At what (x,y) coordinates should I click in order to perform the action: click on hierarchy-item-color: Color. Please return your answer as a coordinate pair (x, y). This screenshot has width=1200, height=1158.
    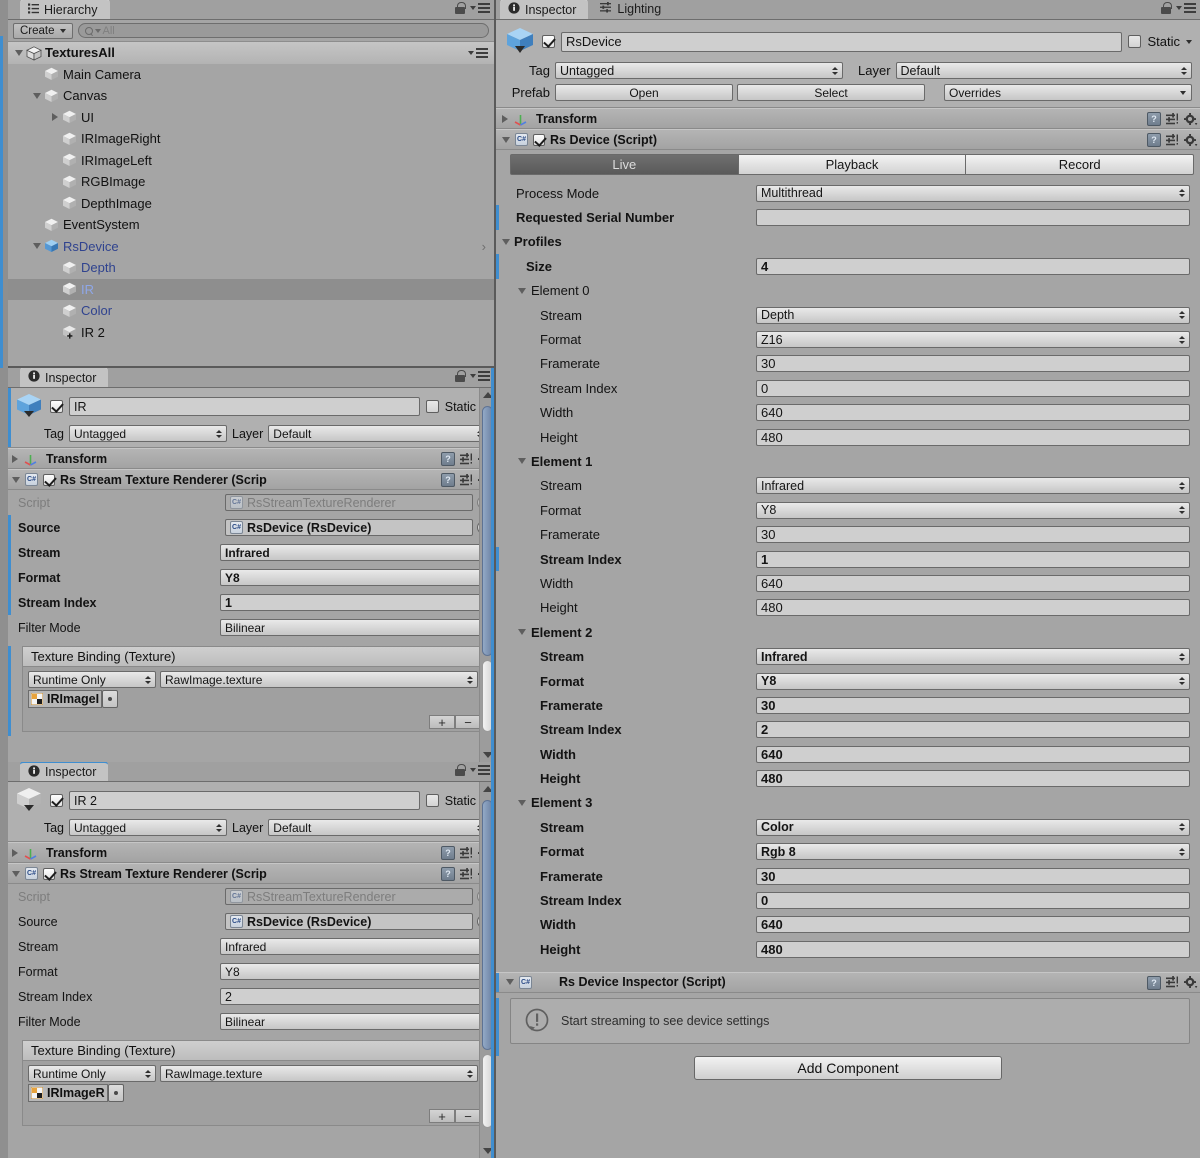
    Looking at the image, I should click on (251, 311).